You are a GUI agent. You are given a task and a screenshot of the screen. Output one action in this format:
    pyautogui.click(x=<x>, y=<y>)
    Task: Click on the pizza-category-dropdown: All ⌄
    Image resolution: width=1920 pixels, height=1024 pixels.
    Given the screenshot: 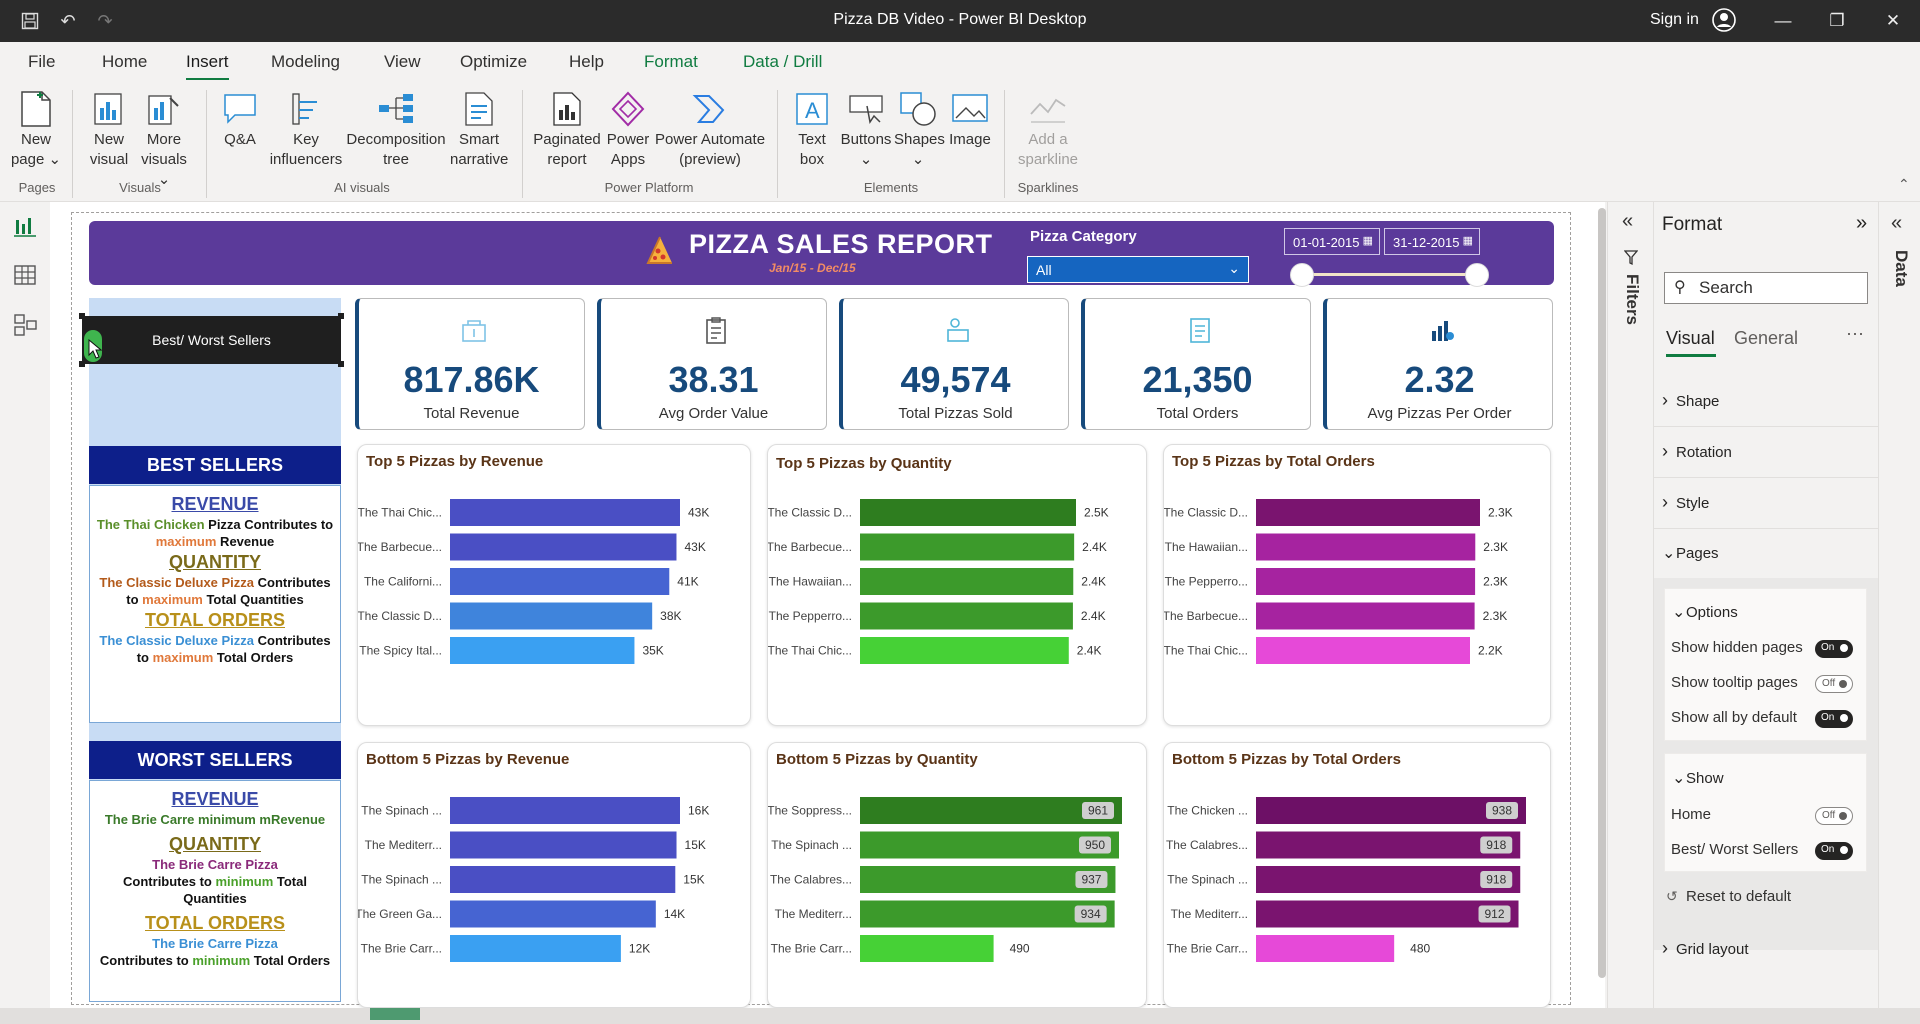 What is the action you would take?
    pyautogui.click(x=1138, y=269)
    